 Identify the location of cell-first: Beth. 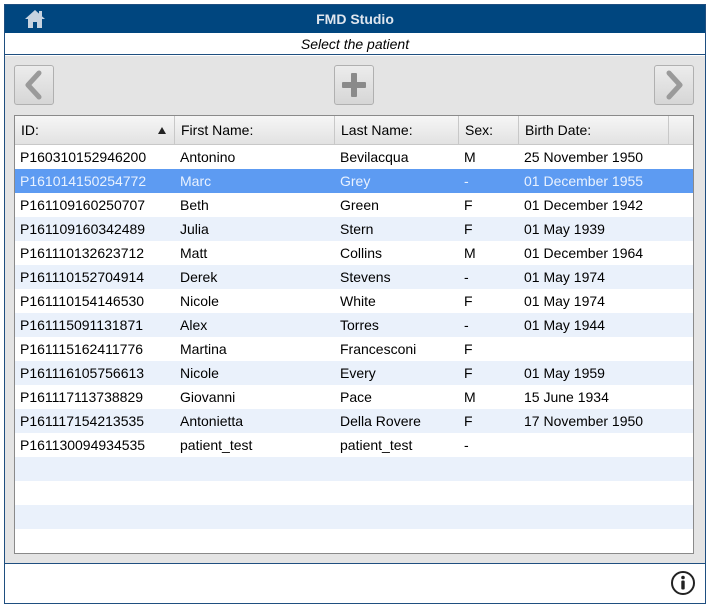
(194, 205).